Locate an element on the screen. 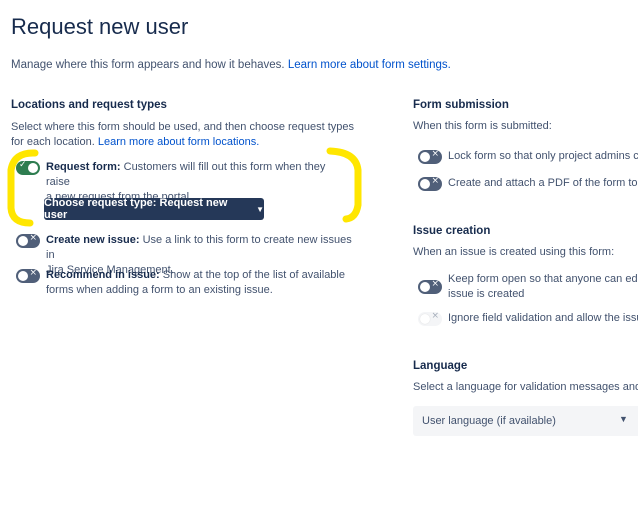  left-bracket is located at coordinates (23, 188).